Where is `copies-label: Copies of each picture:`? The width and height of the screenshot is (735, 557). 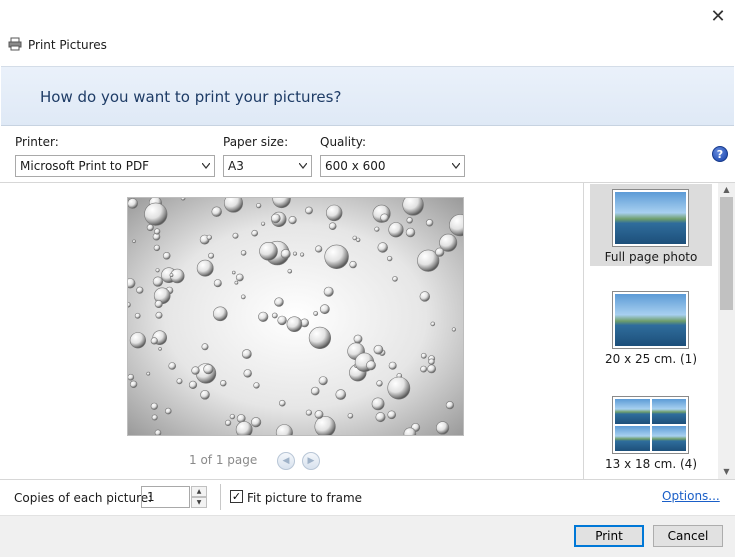 copies-label: Copies of each picture: is located at coordinates (83, 498).